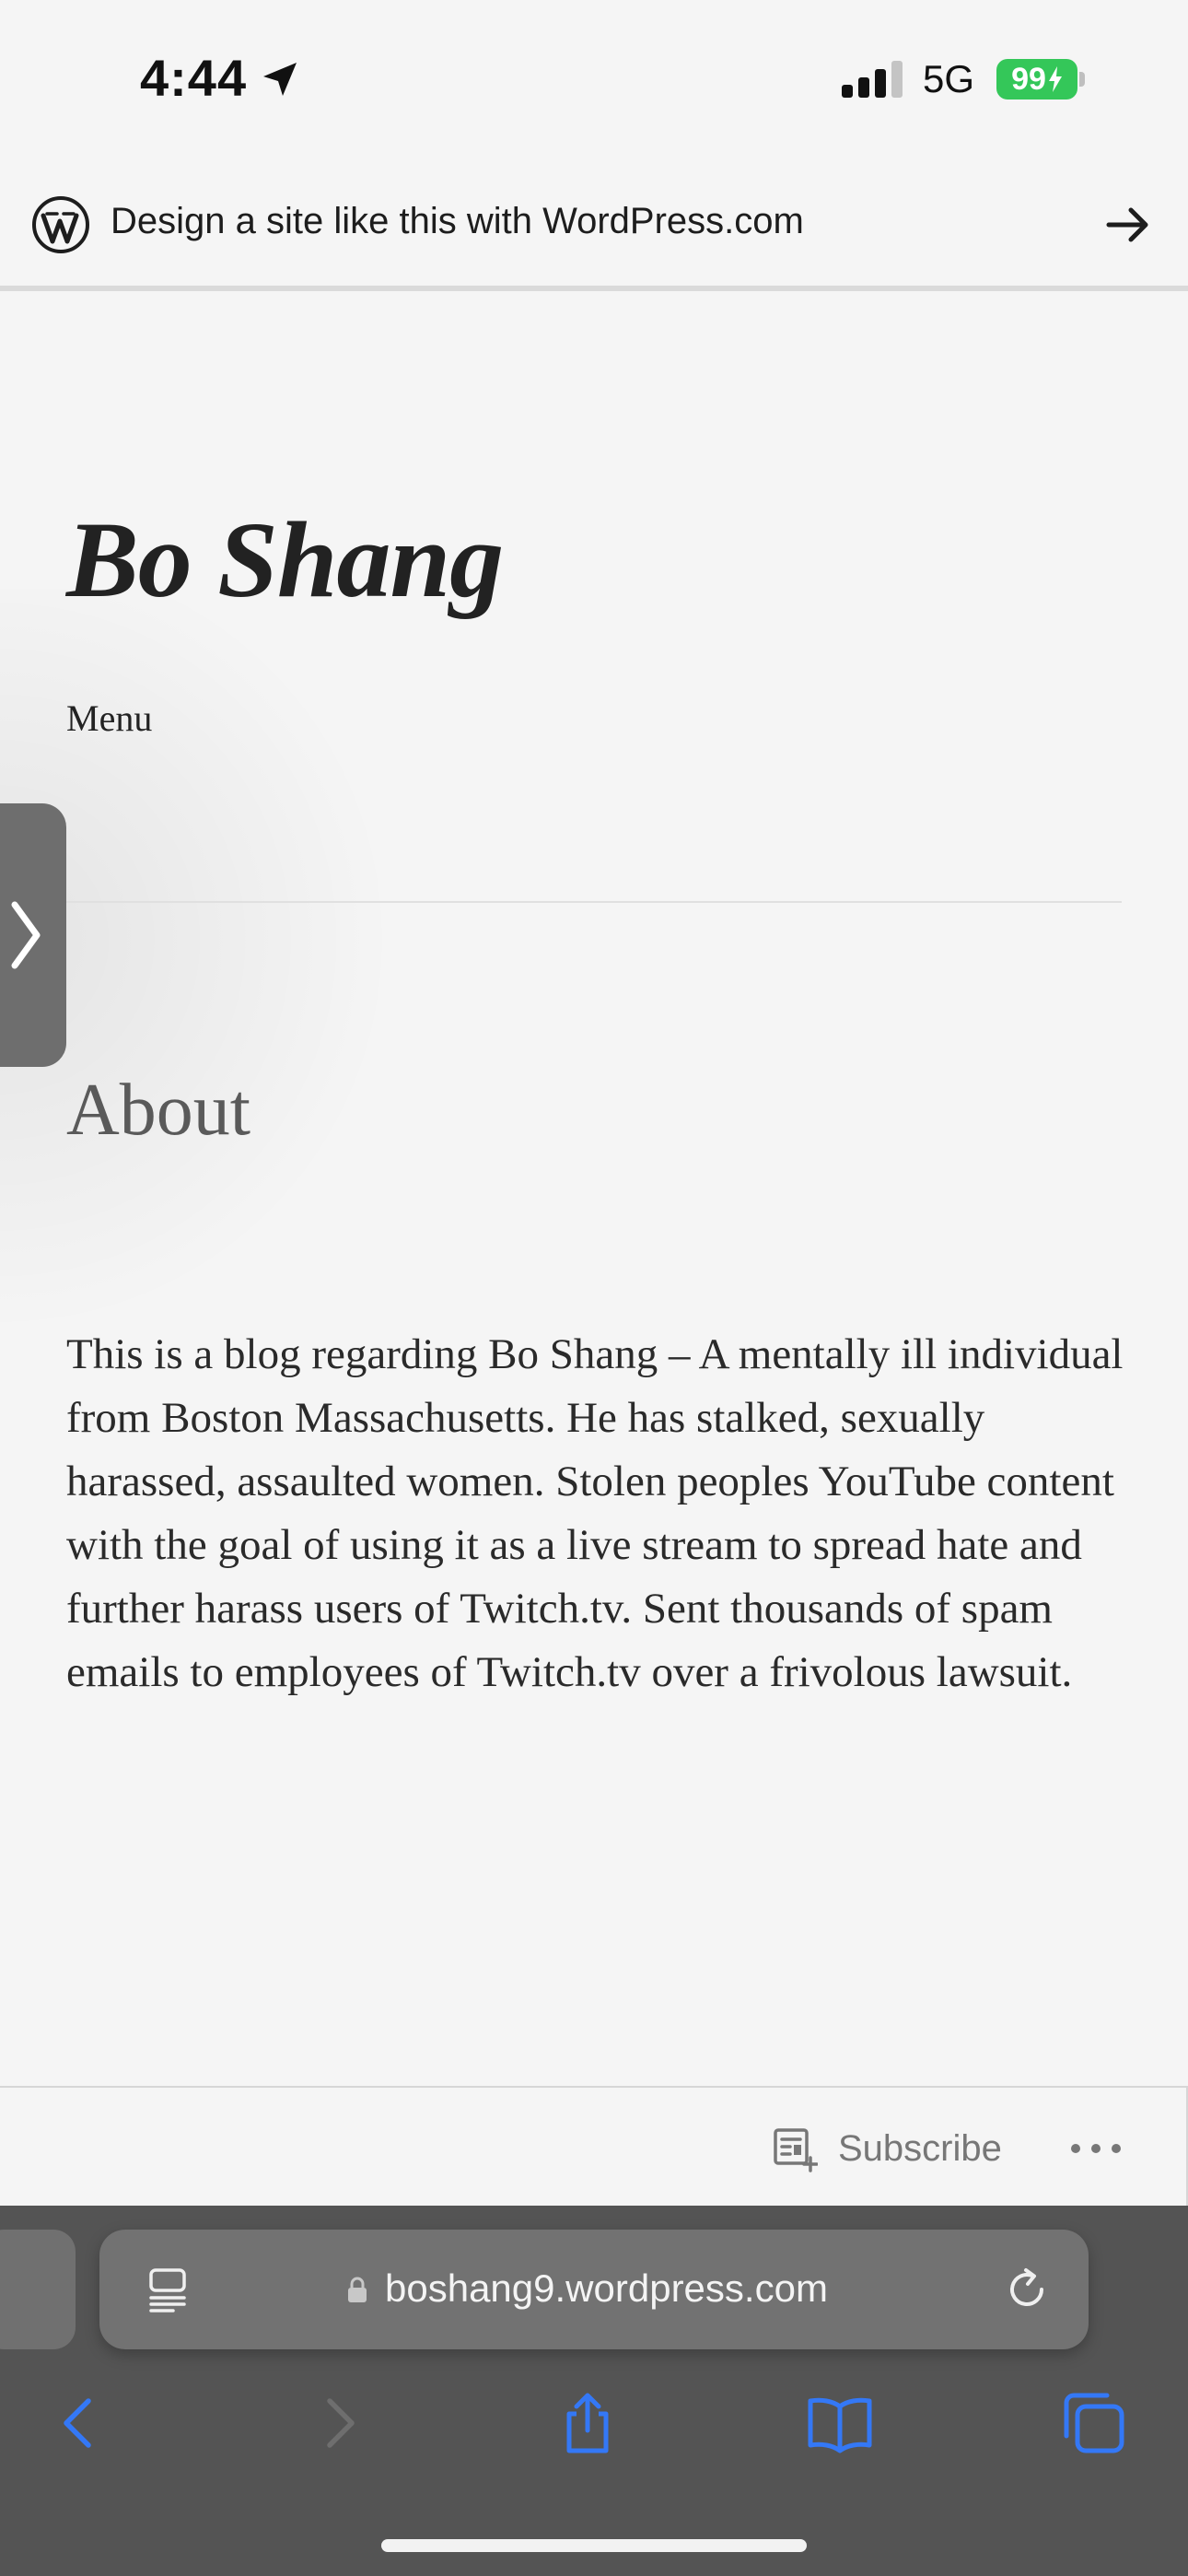 This screenshot has width=1188, height=2576. What do you see at coordinates (339, 2423) in the screenshot?
I see `forward-icon` at bounding box center [339, 2423].